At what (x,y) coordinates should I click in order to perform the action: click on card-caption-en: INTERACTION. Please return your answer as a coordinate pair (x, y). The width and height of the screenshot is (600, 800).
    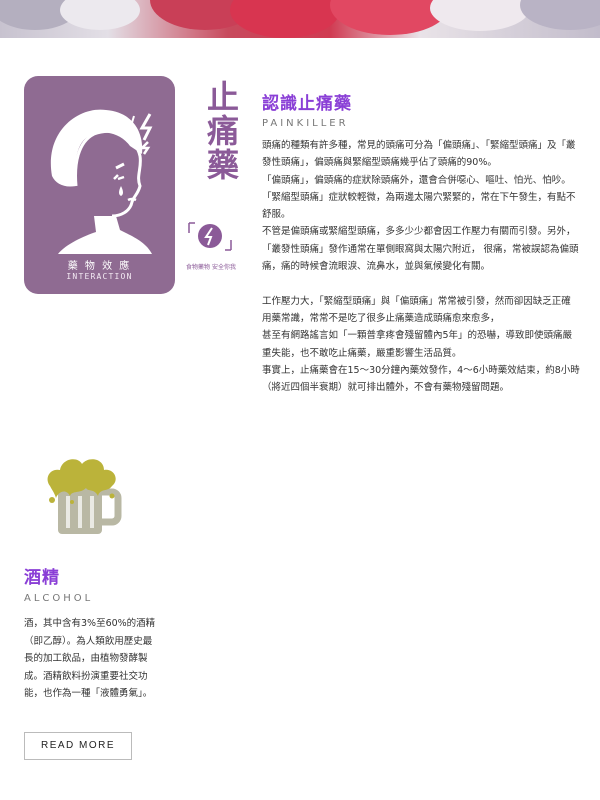
    Looking at the image, I should click on (99, 276).